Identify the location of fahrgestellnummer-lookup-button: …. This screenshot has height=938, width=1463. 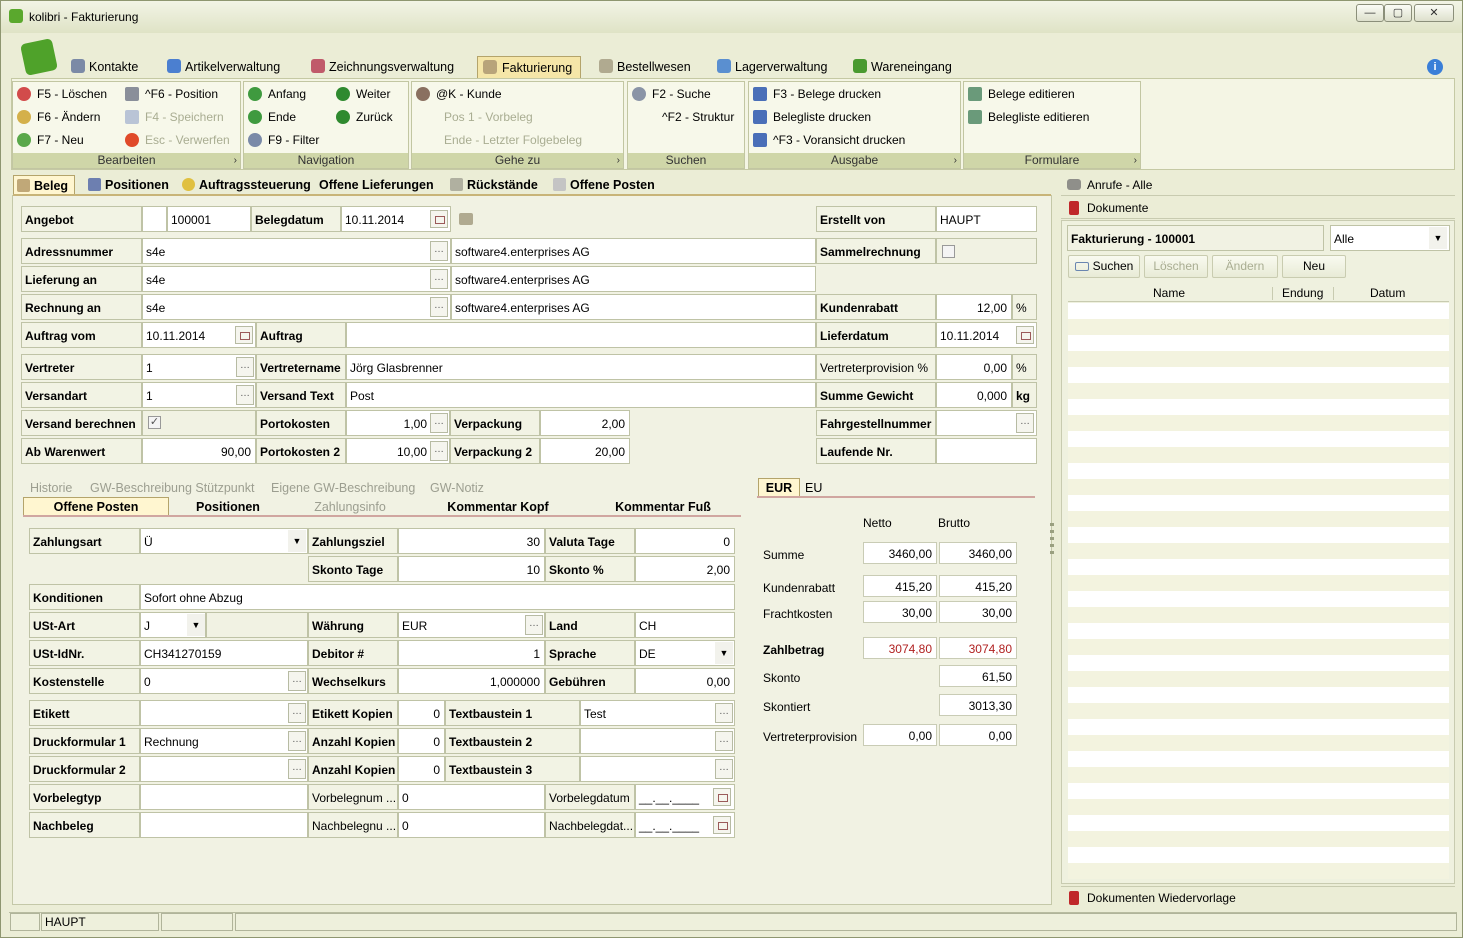
(1025, 423).